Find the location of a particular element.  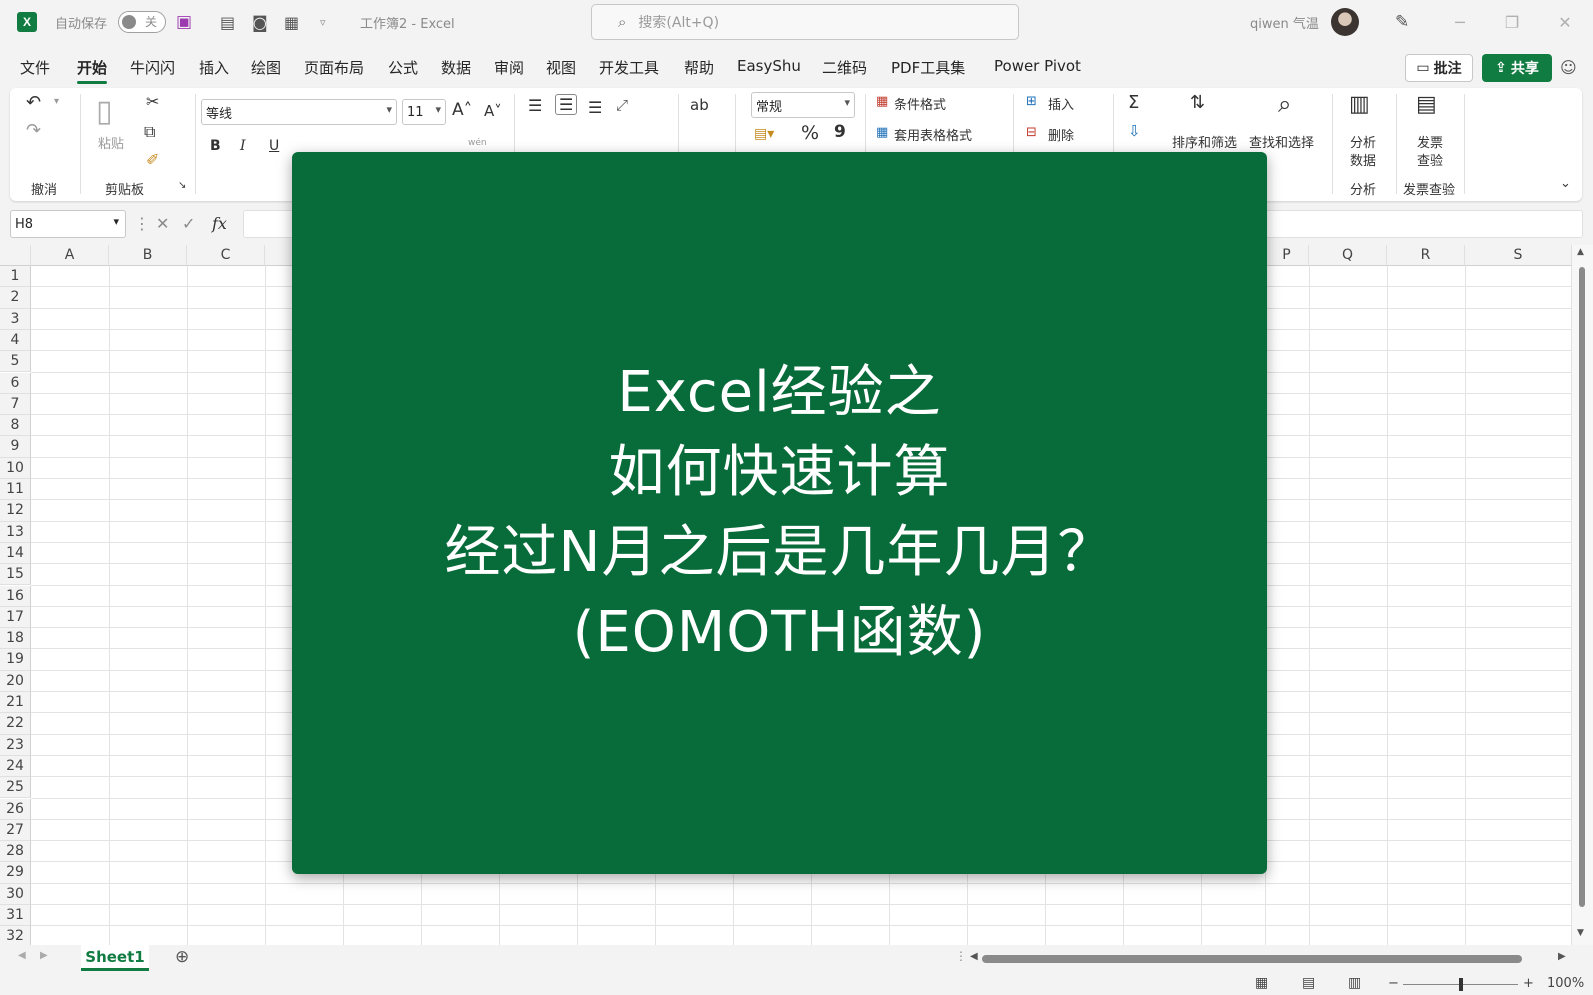

vertical-scrollbar: ▲ ▼ is located at coordinates (1582, 595).